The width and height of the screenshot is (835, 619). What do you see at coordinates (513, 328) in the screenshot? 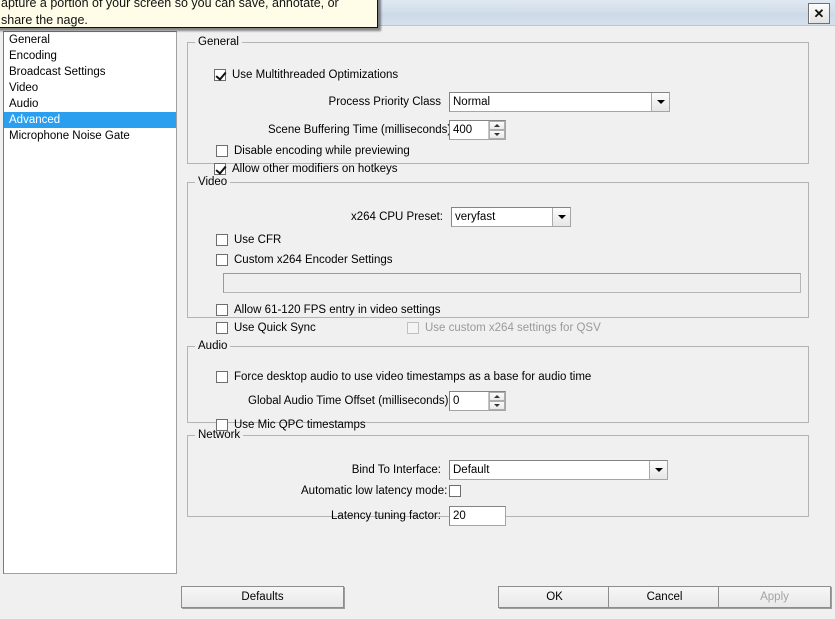
I see `use-custom-x264-settings-for-qsv-label: Use custom x264 settings for QSV` at bounding box center [513, 328].